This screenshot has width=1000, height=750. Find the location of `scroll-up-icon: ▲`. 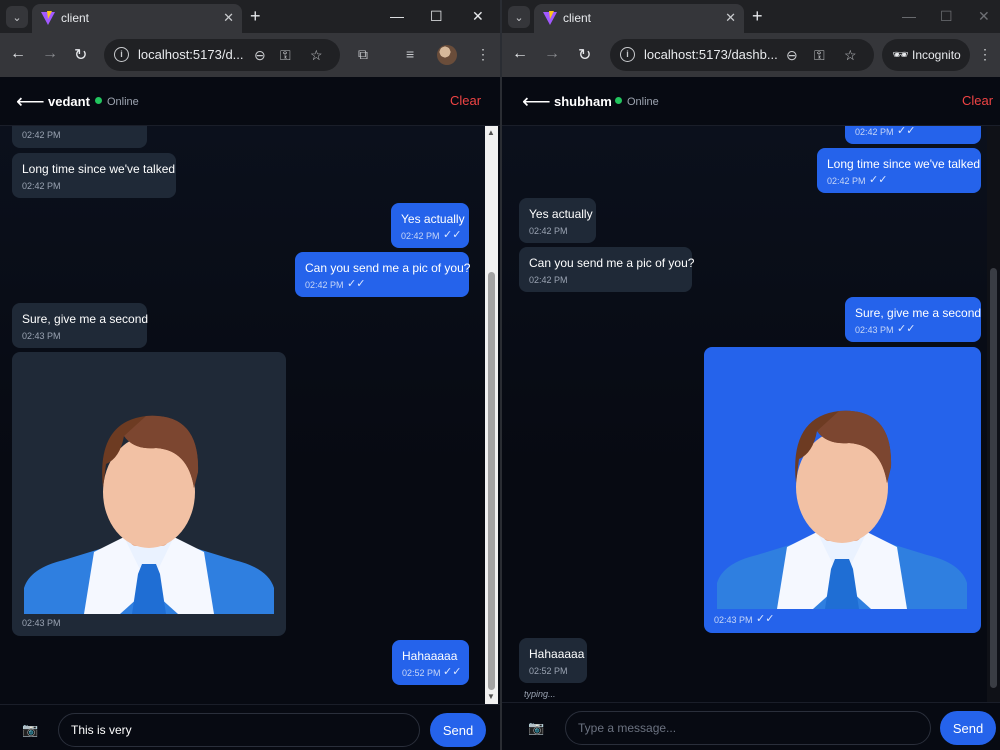

scroll-up-icon: ▲ is located at coordinates (491, 132).